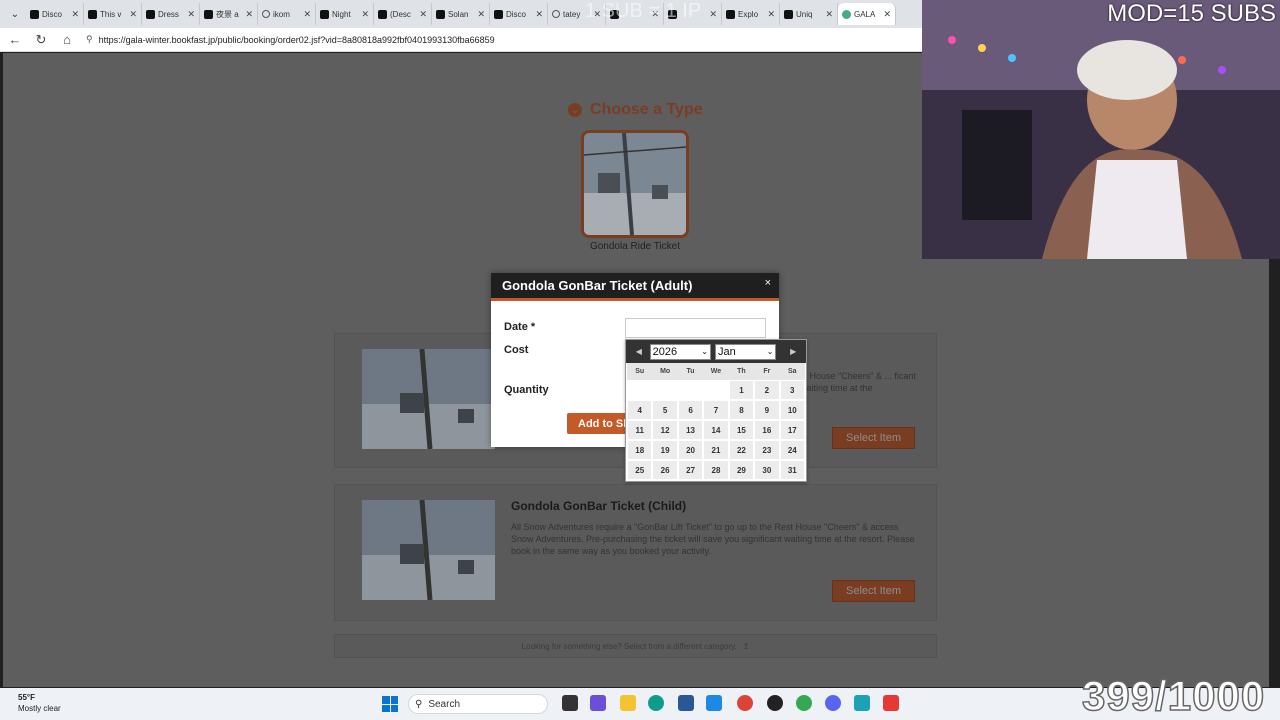 Image resolution: width=1280 pixels, height=720 pixels. I want to click on calendar-day: 18, so click(640, 450).